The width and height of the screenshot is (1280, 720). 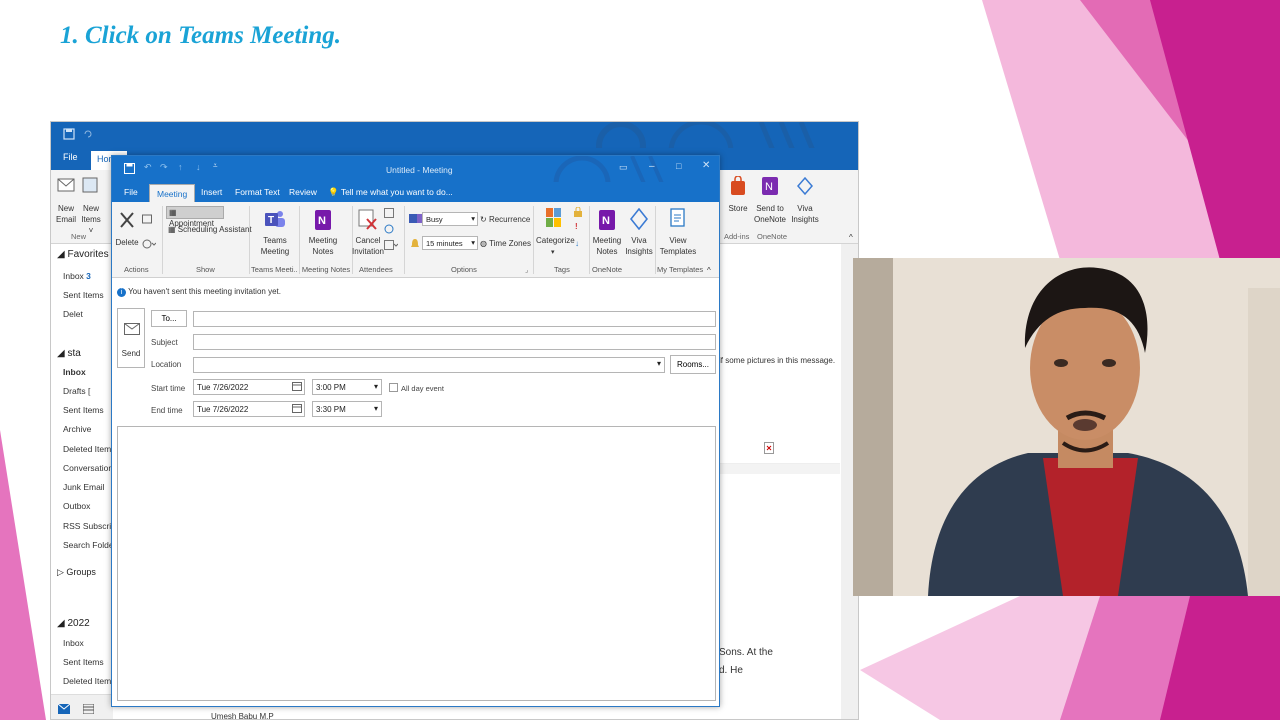 What do you see at coordinates (444, 243) in the screenshot?
I see `reminder-value: 15 minutes` at bounding box center [444, 243].